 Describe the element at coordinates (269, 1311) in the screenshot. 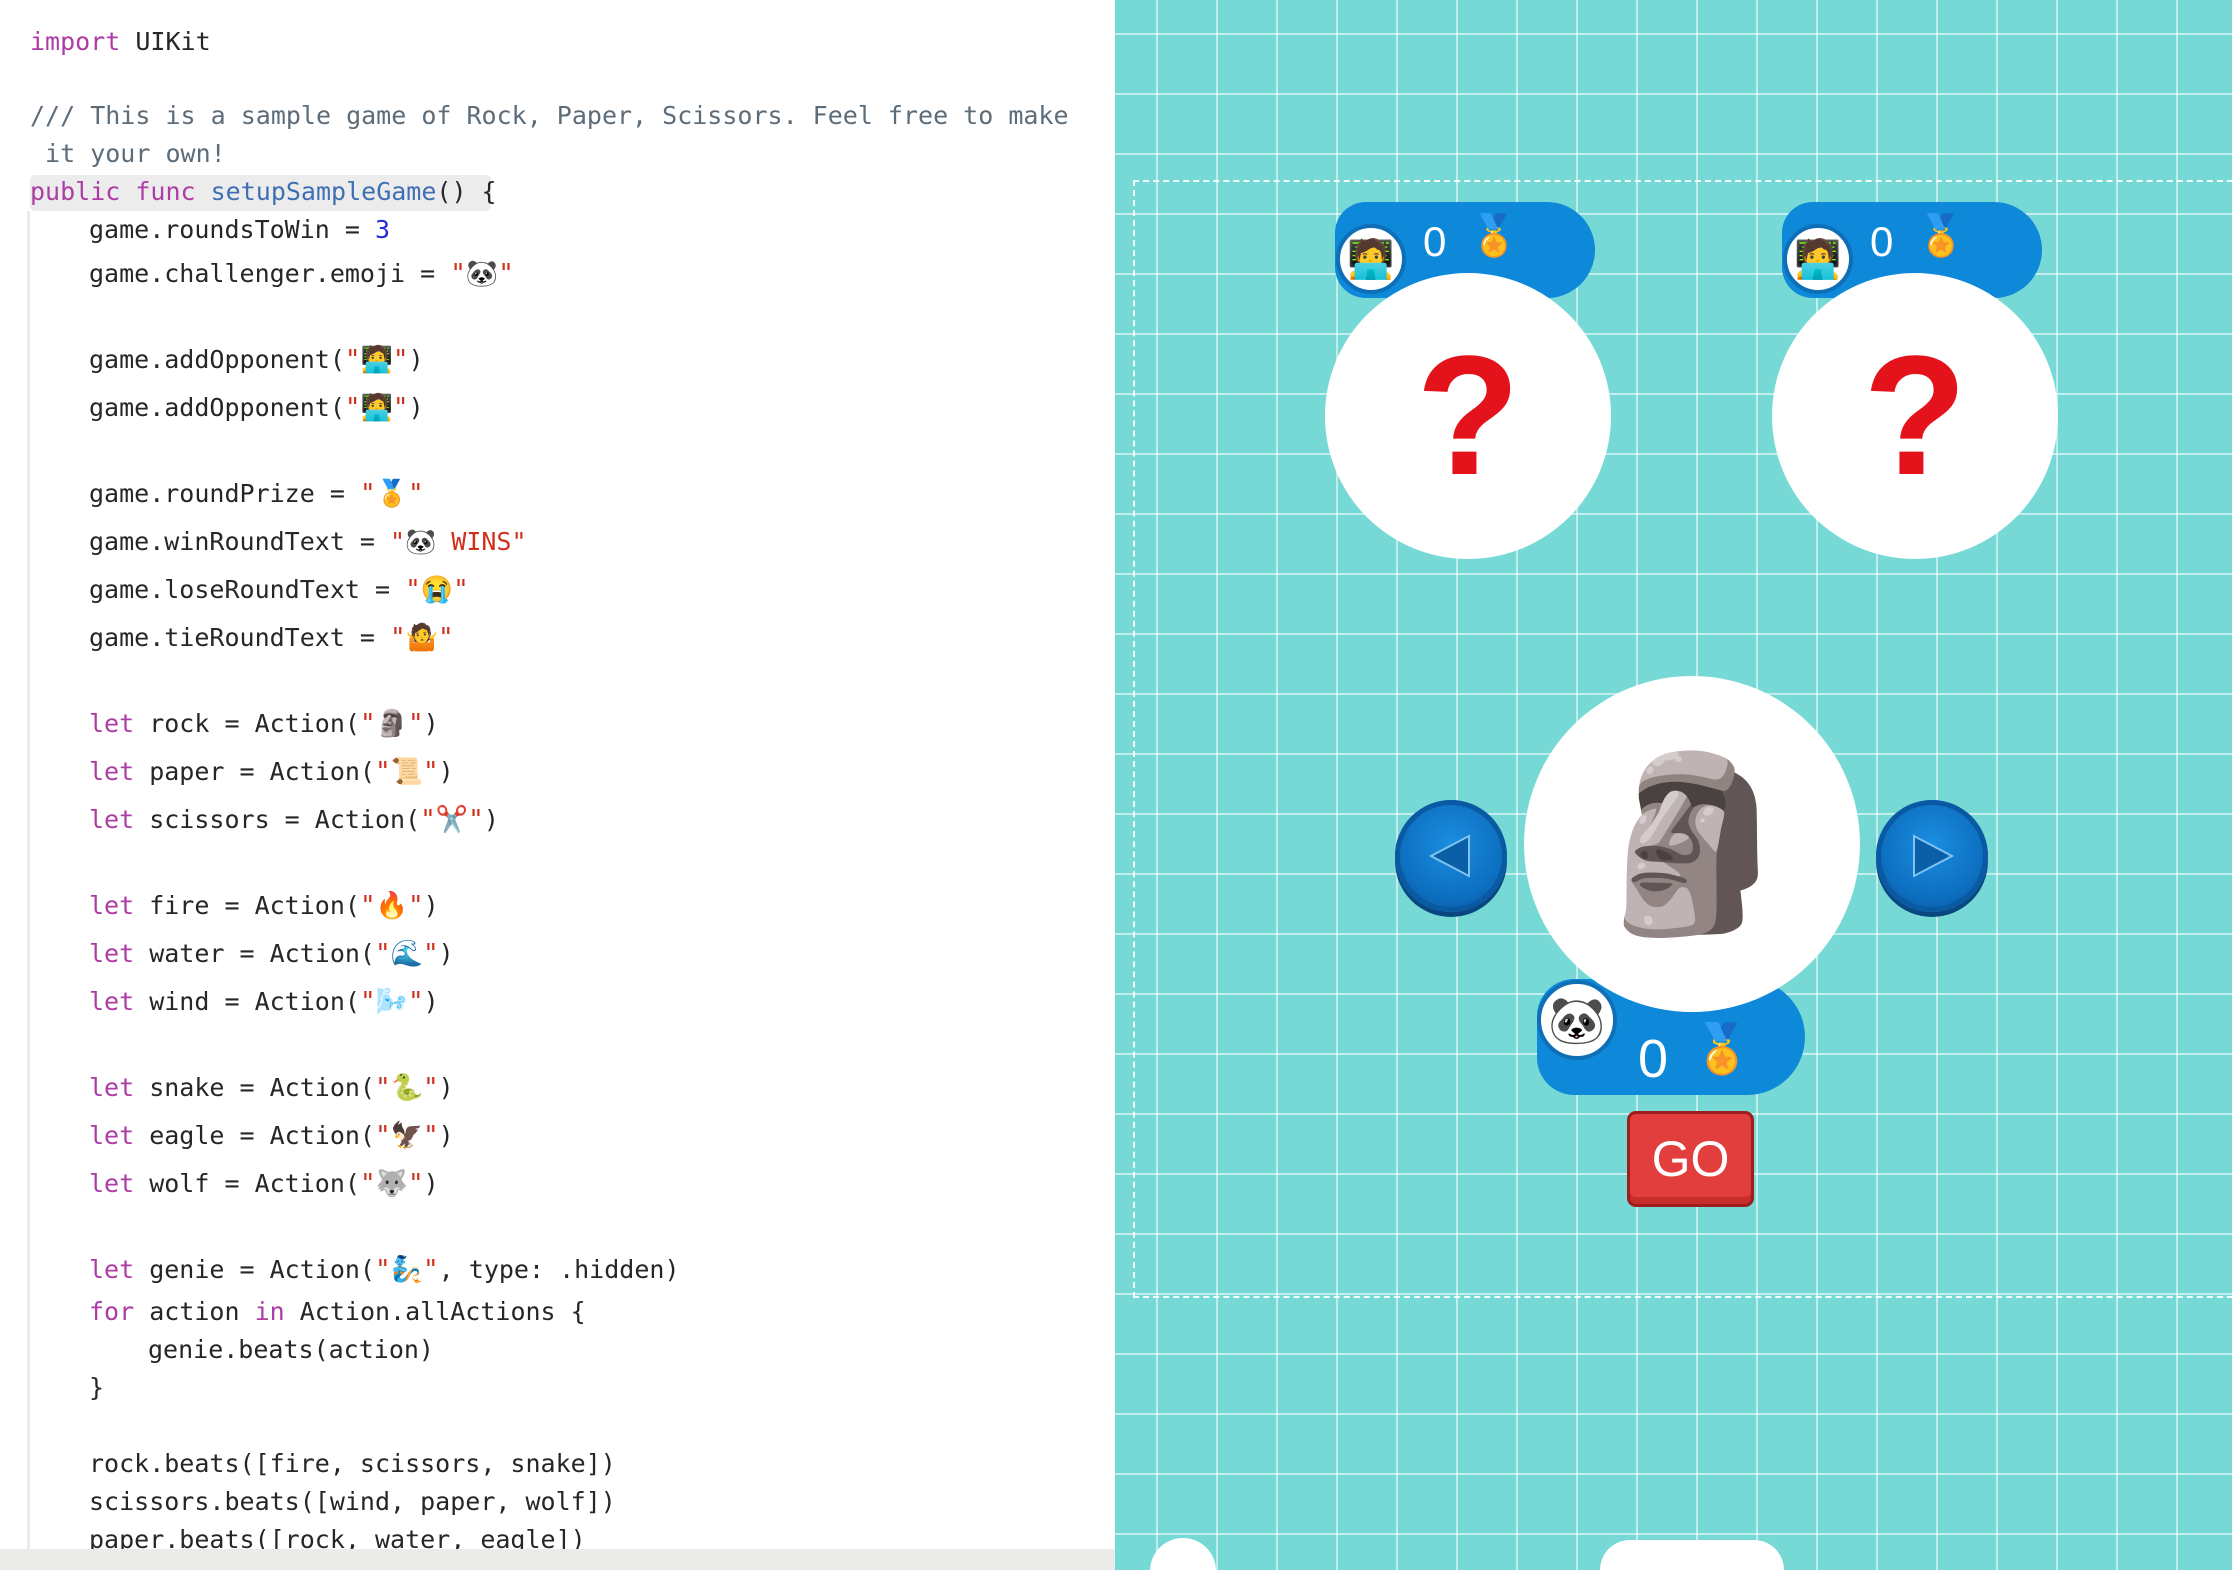

I see `keyword: in` at that location.